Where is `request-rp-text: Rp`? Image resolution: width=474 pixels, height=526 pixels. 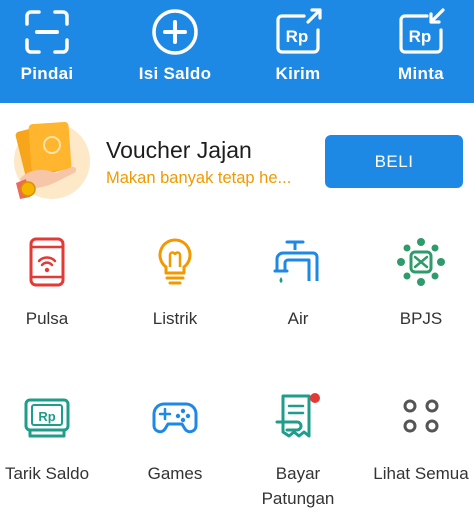 request-rp-text: Rp is located at coordinates (420, 36).